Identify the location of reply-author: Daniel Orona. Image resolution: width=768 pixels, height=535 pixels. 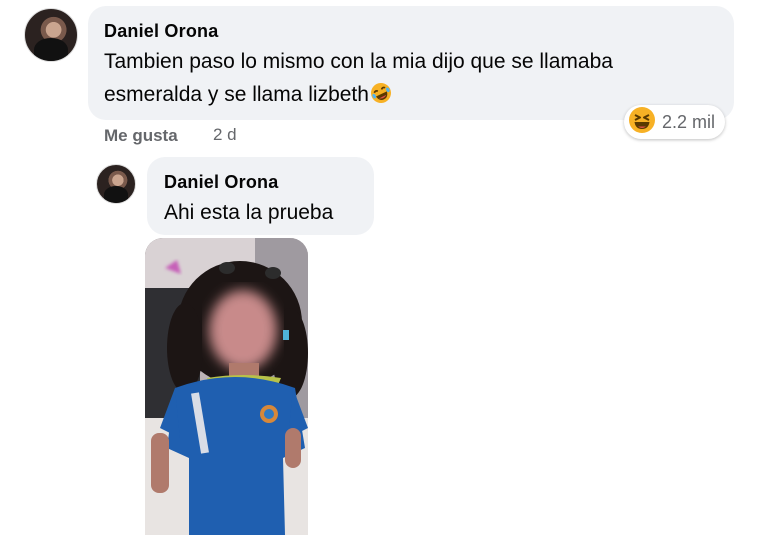
(221, 182).